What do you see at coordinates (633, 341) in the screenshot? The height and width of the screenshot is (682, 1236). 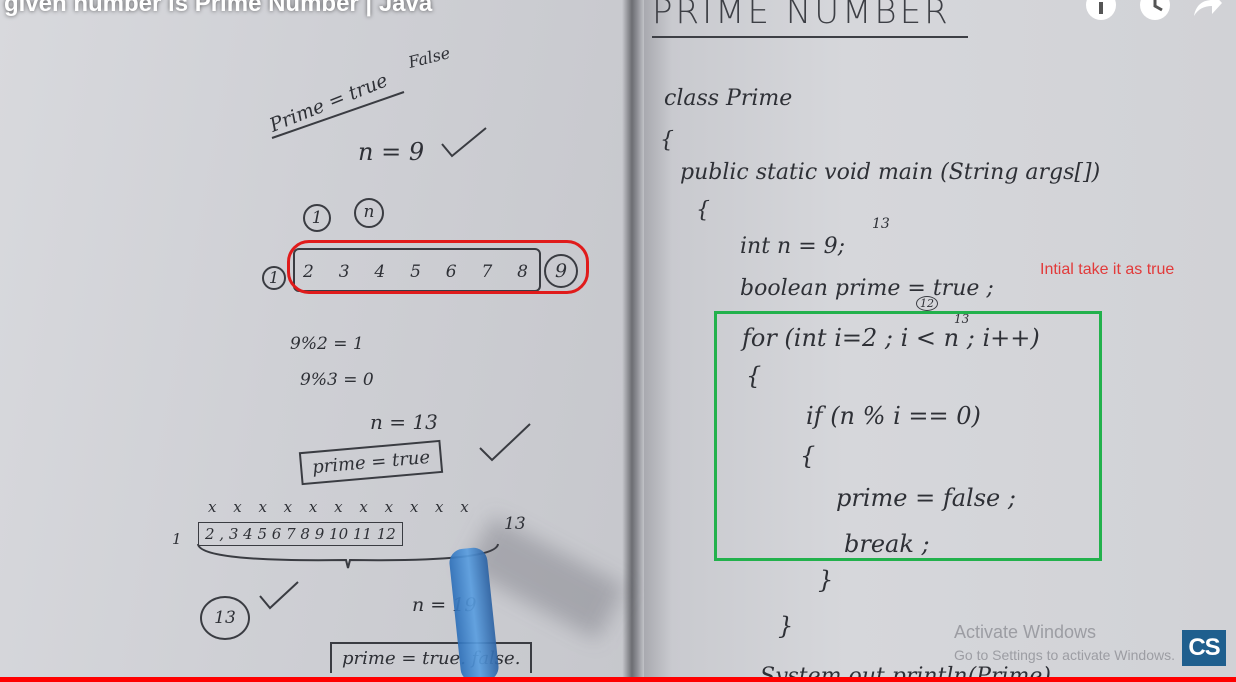 I see `notebook-spine` at bounding box center [633, 341].